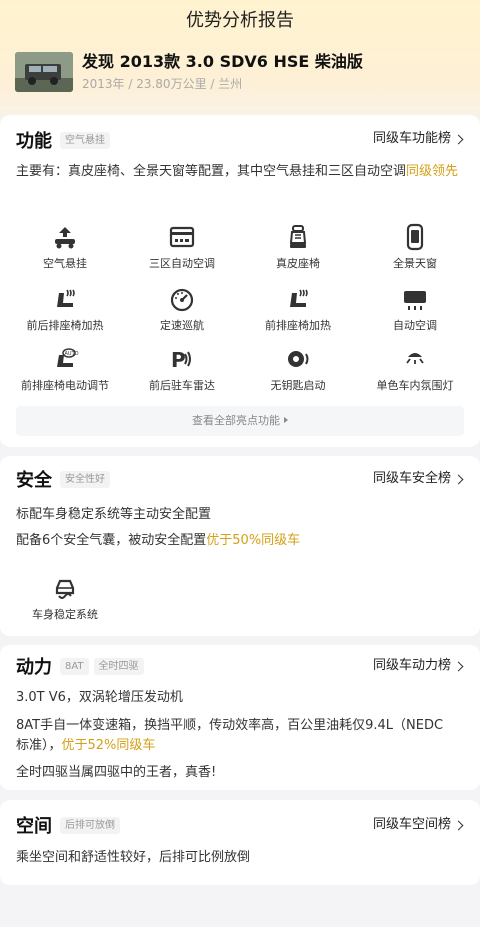 The height and width of the screenshot is (927, 480). I want to click on feature-label: 空气悬挂, so click(65, 263).